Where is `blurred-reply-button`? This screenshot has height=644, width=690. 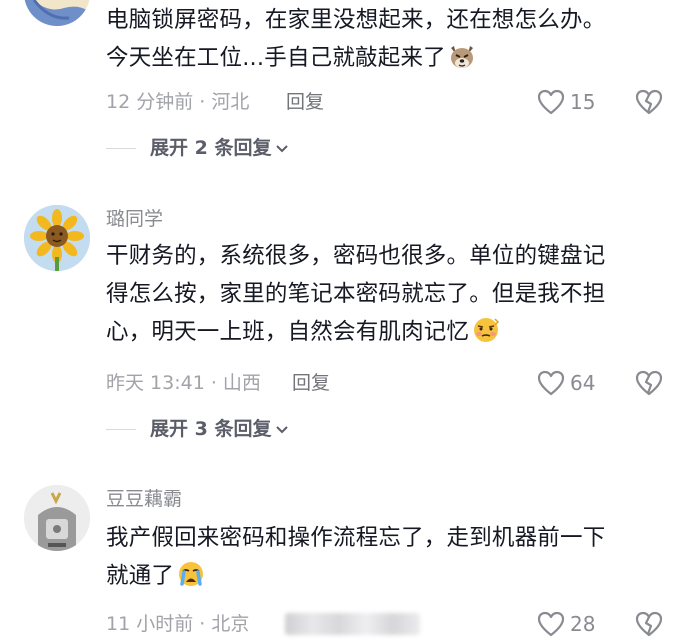
blurred-reply-button is located at coordinates (352, 624).